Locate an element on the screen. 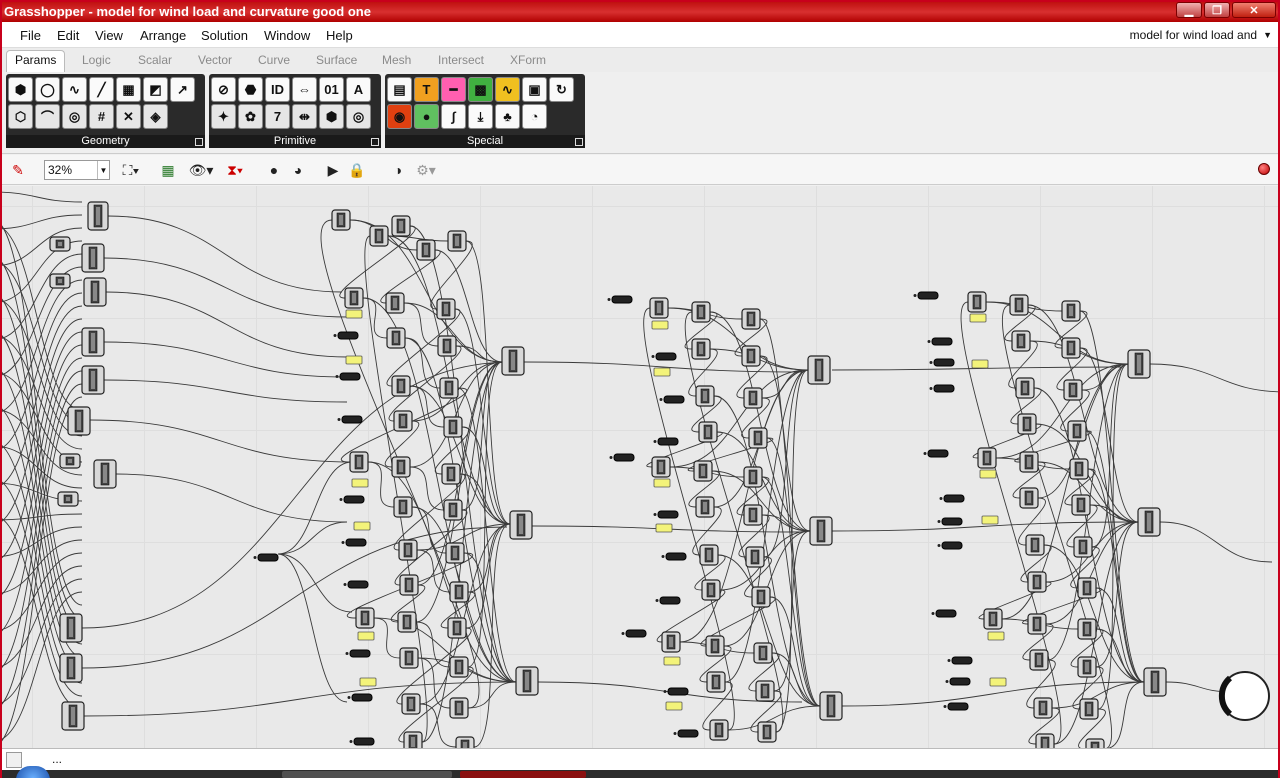  integer-param-icon: 01 is located at coordinates (331, 89).